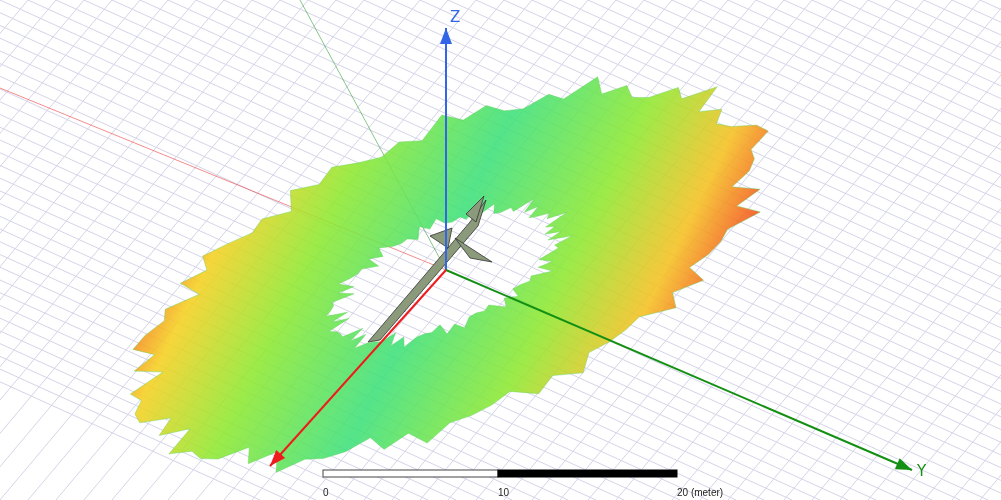 The height and width of the screenshot is (500, 1001). Describe the element at coordinates (326, 492) in the screenshot. I see `scale-label: 0` at that location.